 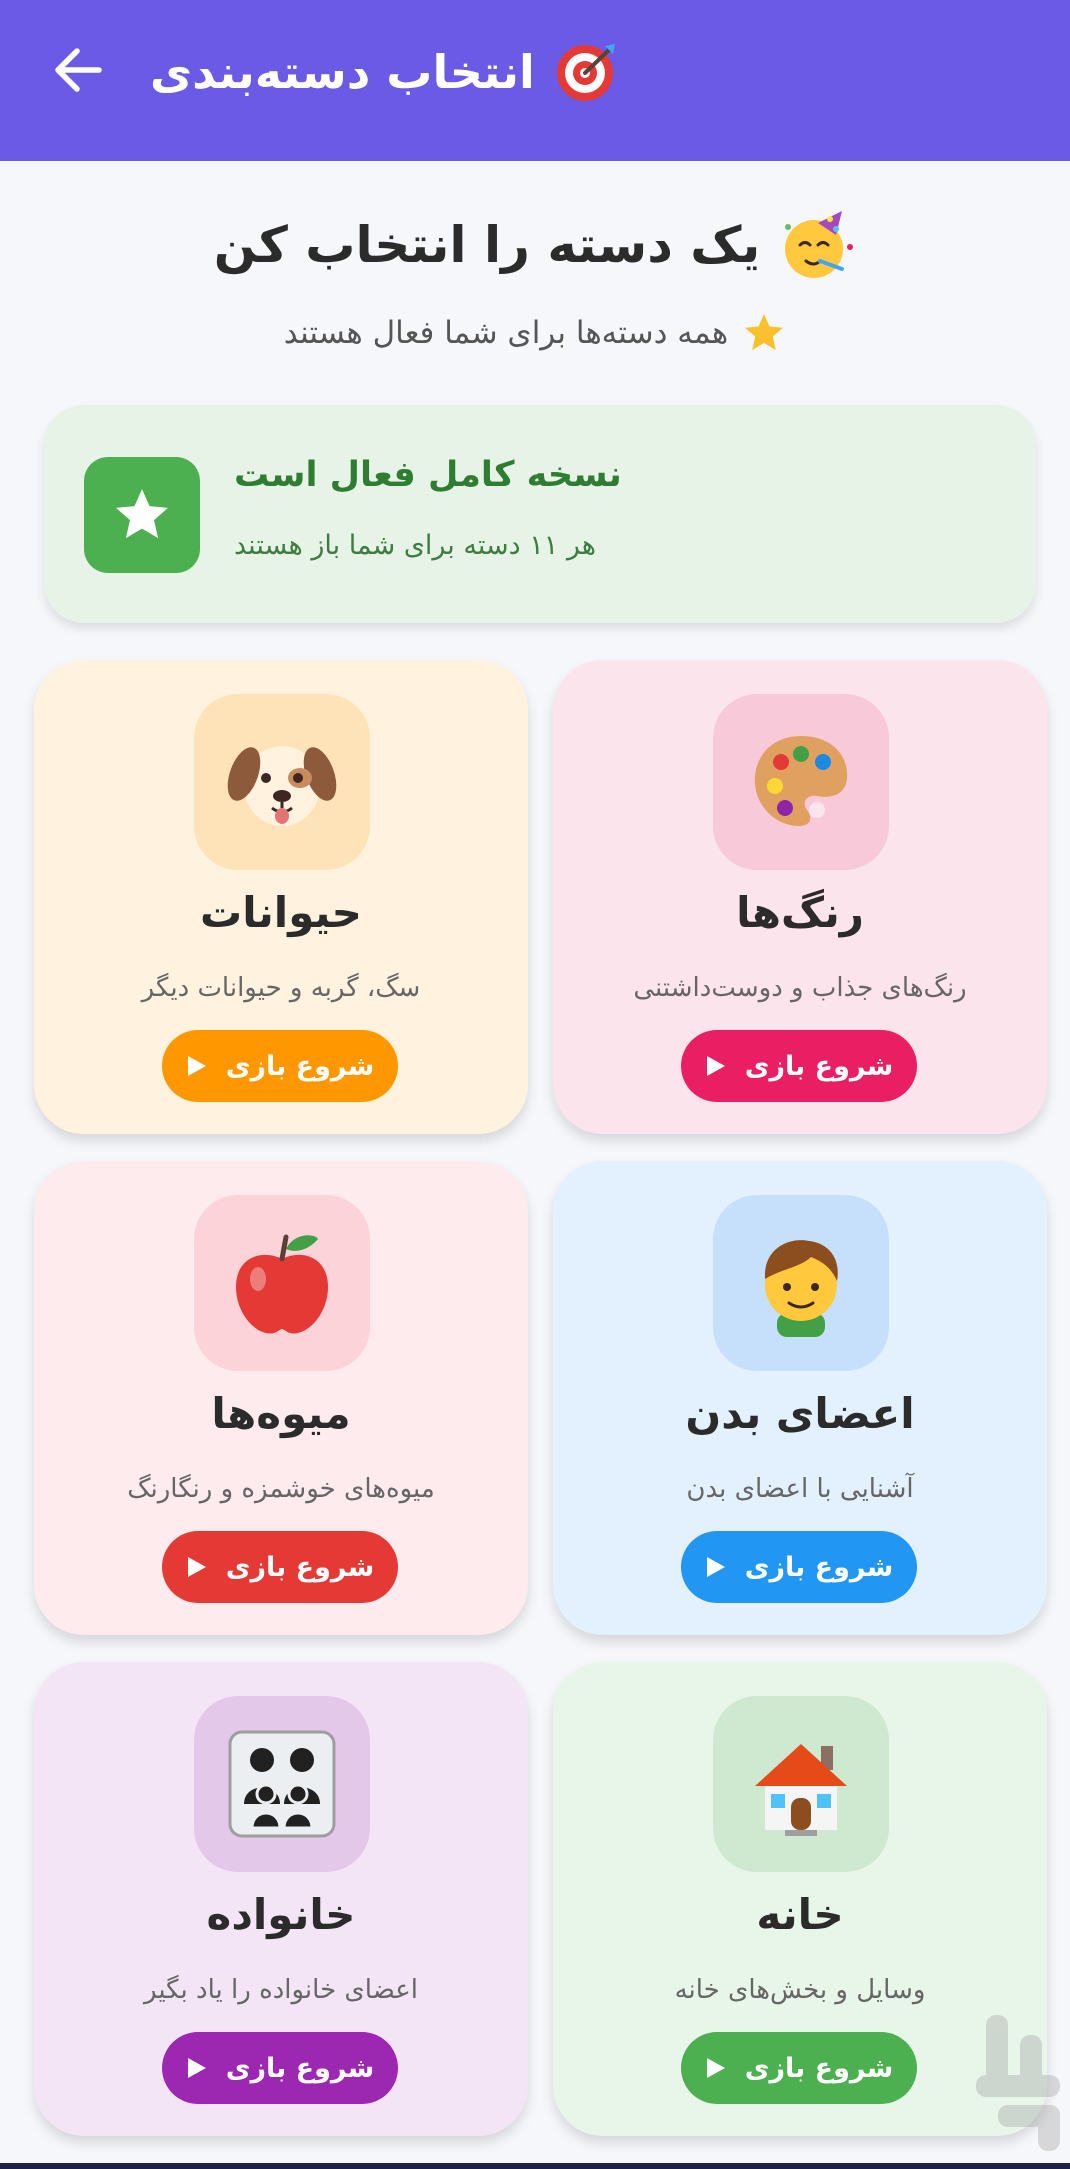 What do you see at coordinates (800, 988) in the screenshot?
I see `category-desc: رنگ‌های جذاب و دوست‌داشتنی` at bounding box center [800, 988].